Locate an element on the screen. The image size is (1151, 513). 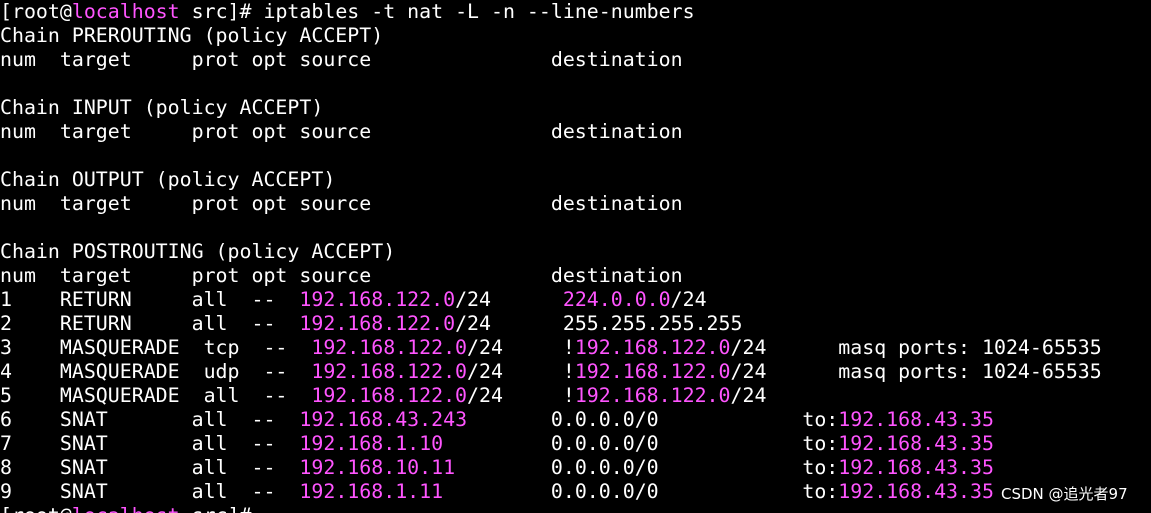
terminal-line: [root@localhost src]# is located at coordinates (126, 508).